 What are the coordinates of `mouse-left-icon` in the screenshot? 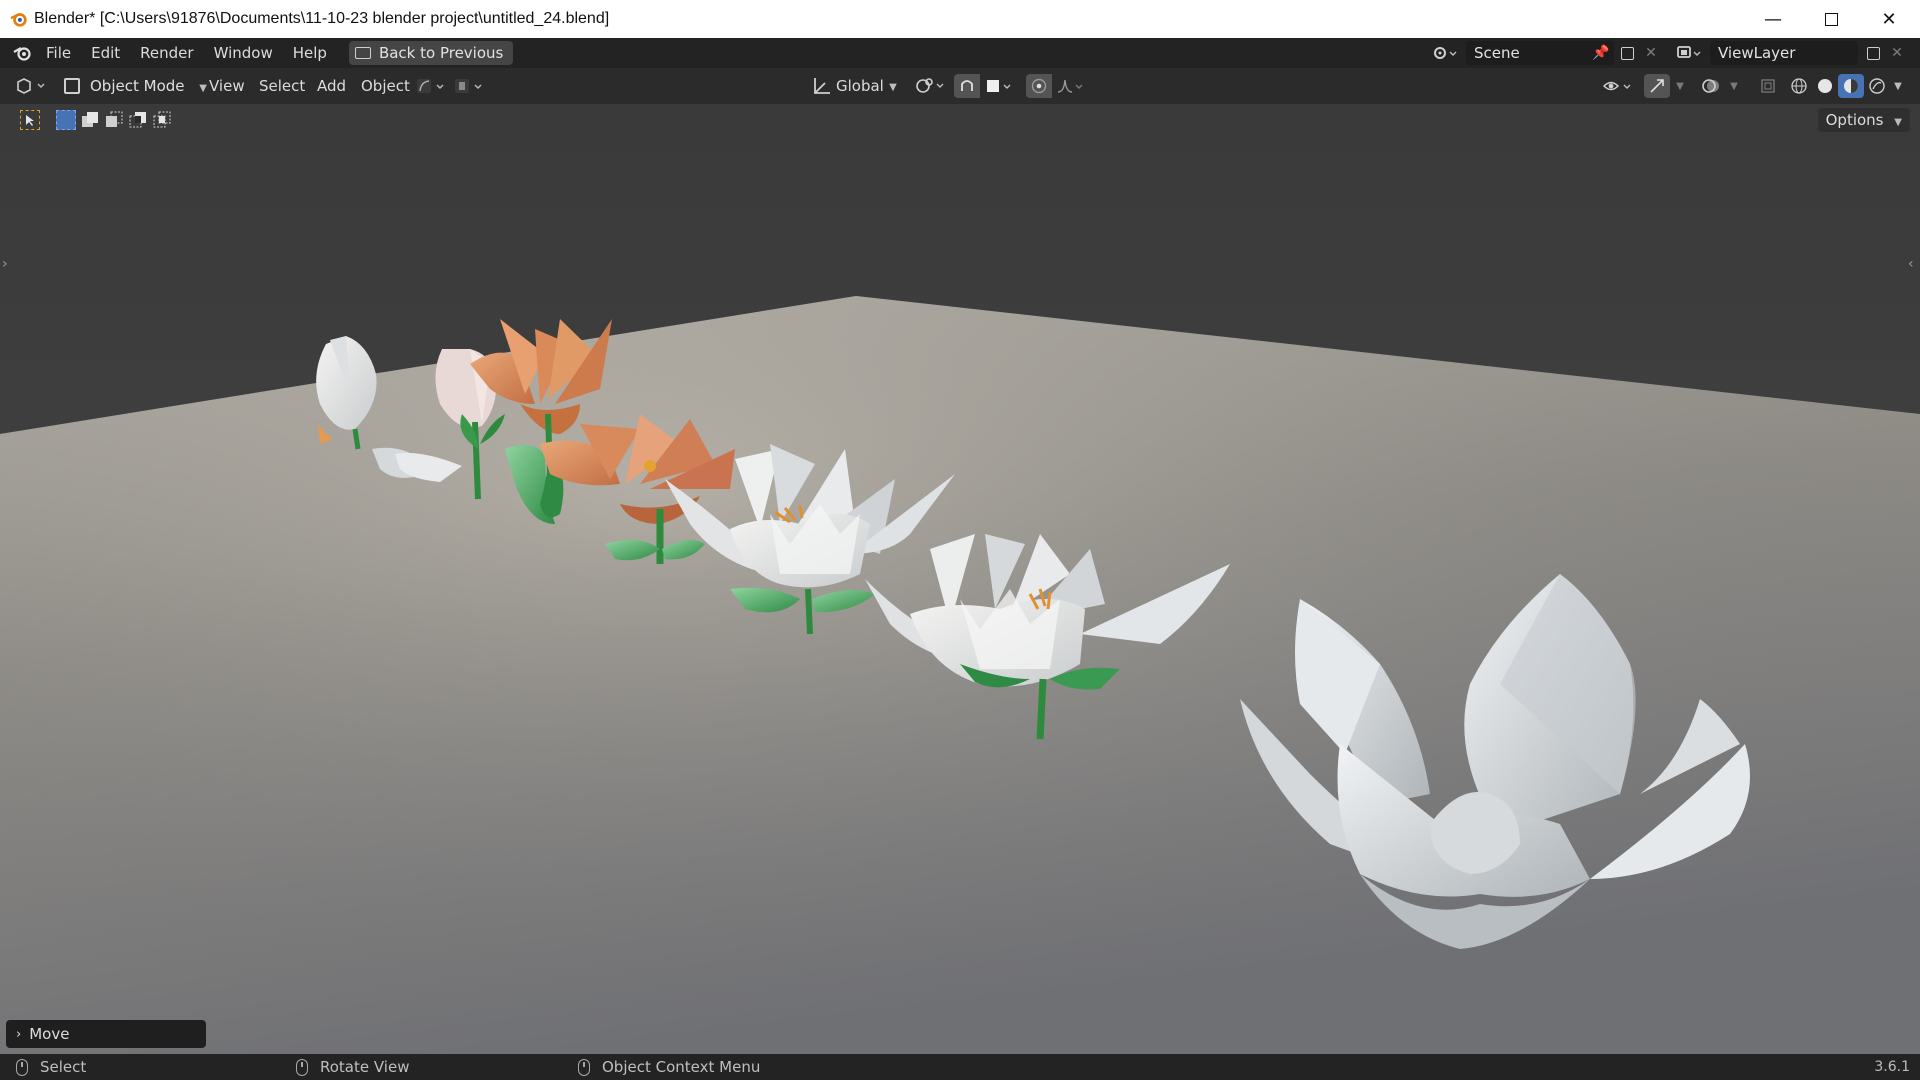 It's located at (22, 1067).